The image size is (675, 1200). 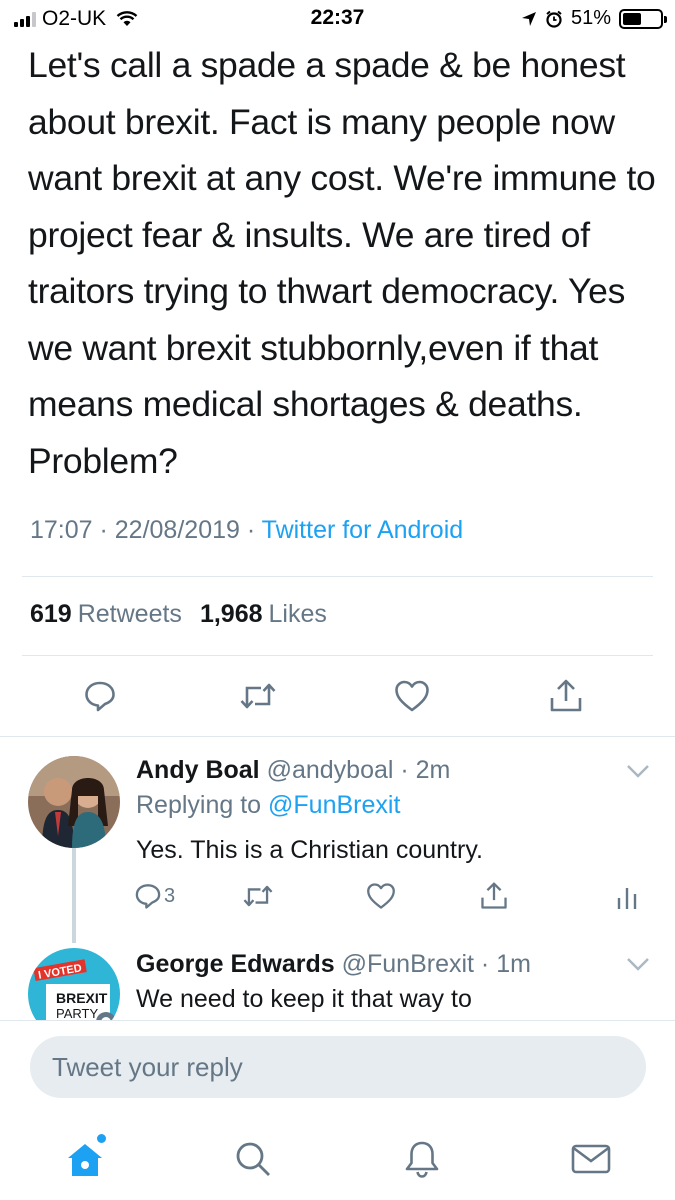 I want to click on tab-notifications, so click(x=422, y=1159).